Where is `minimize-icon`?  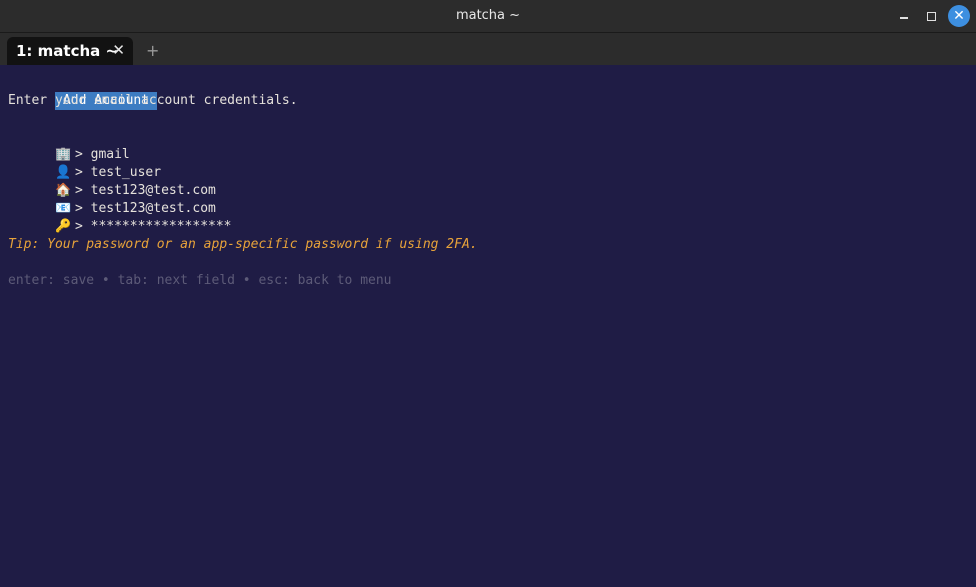 minimize-icon is located at coordinates (904, 18).